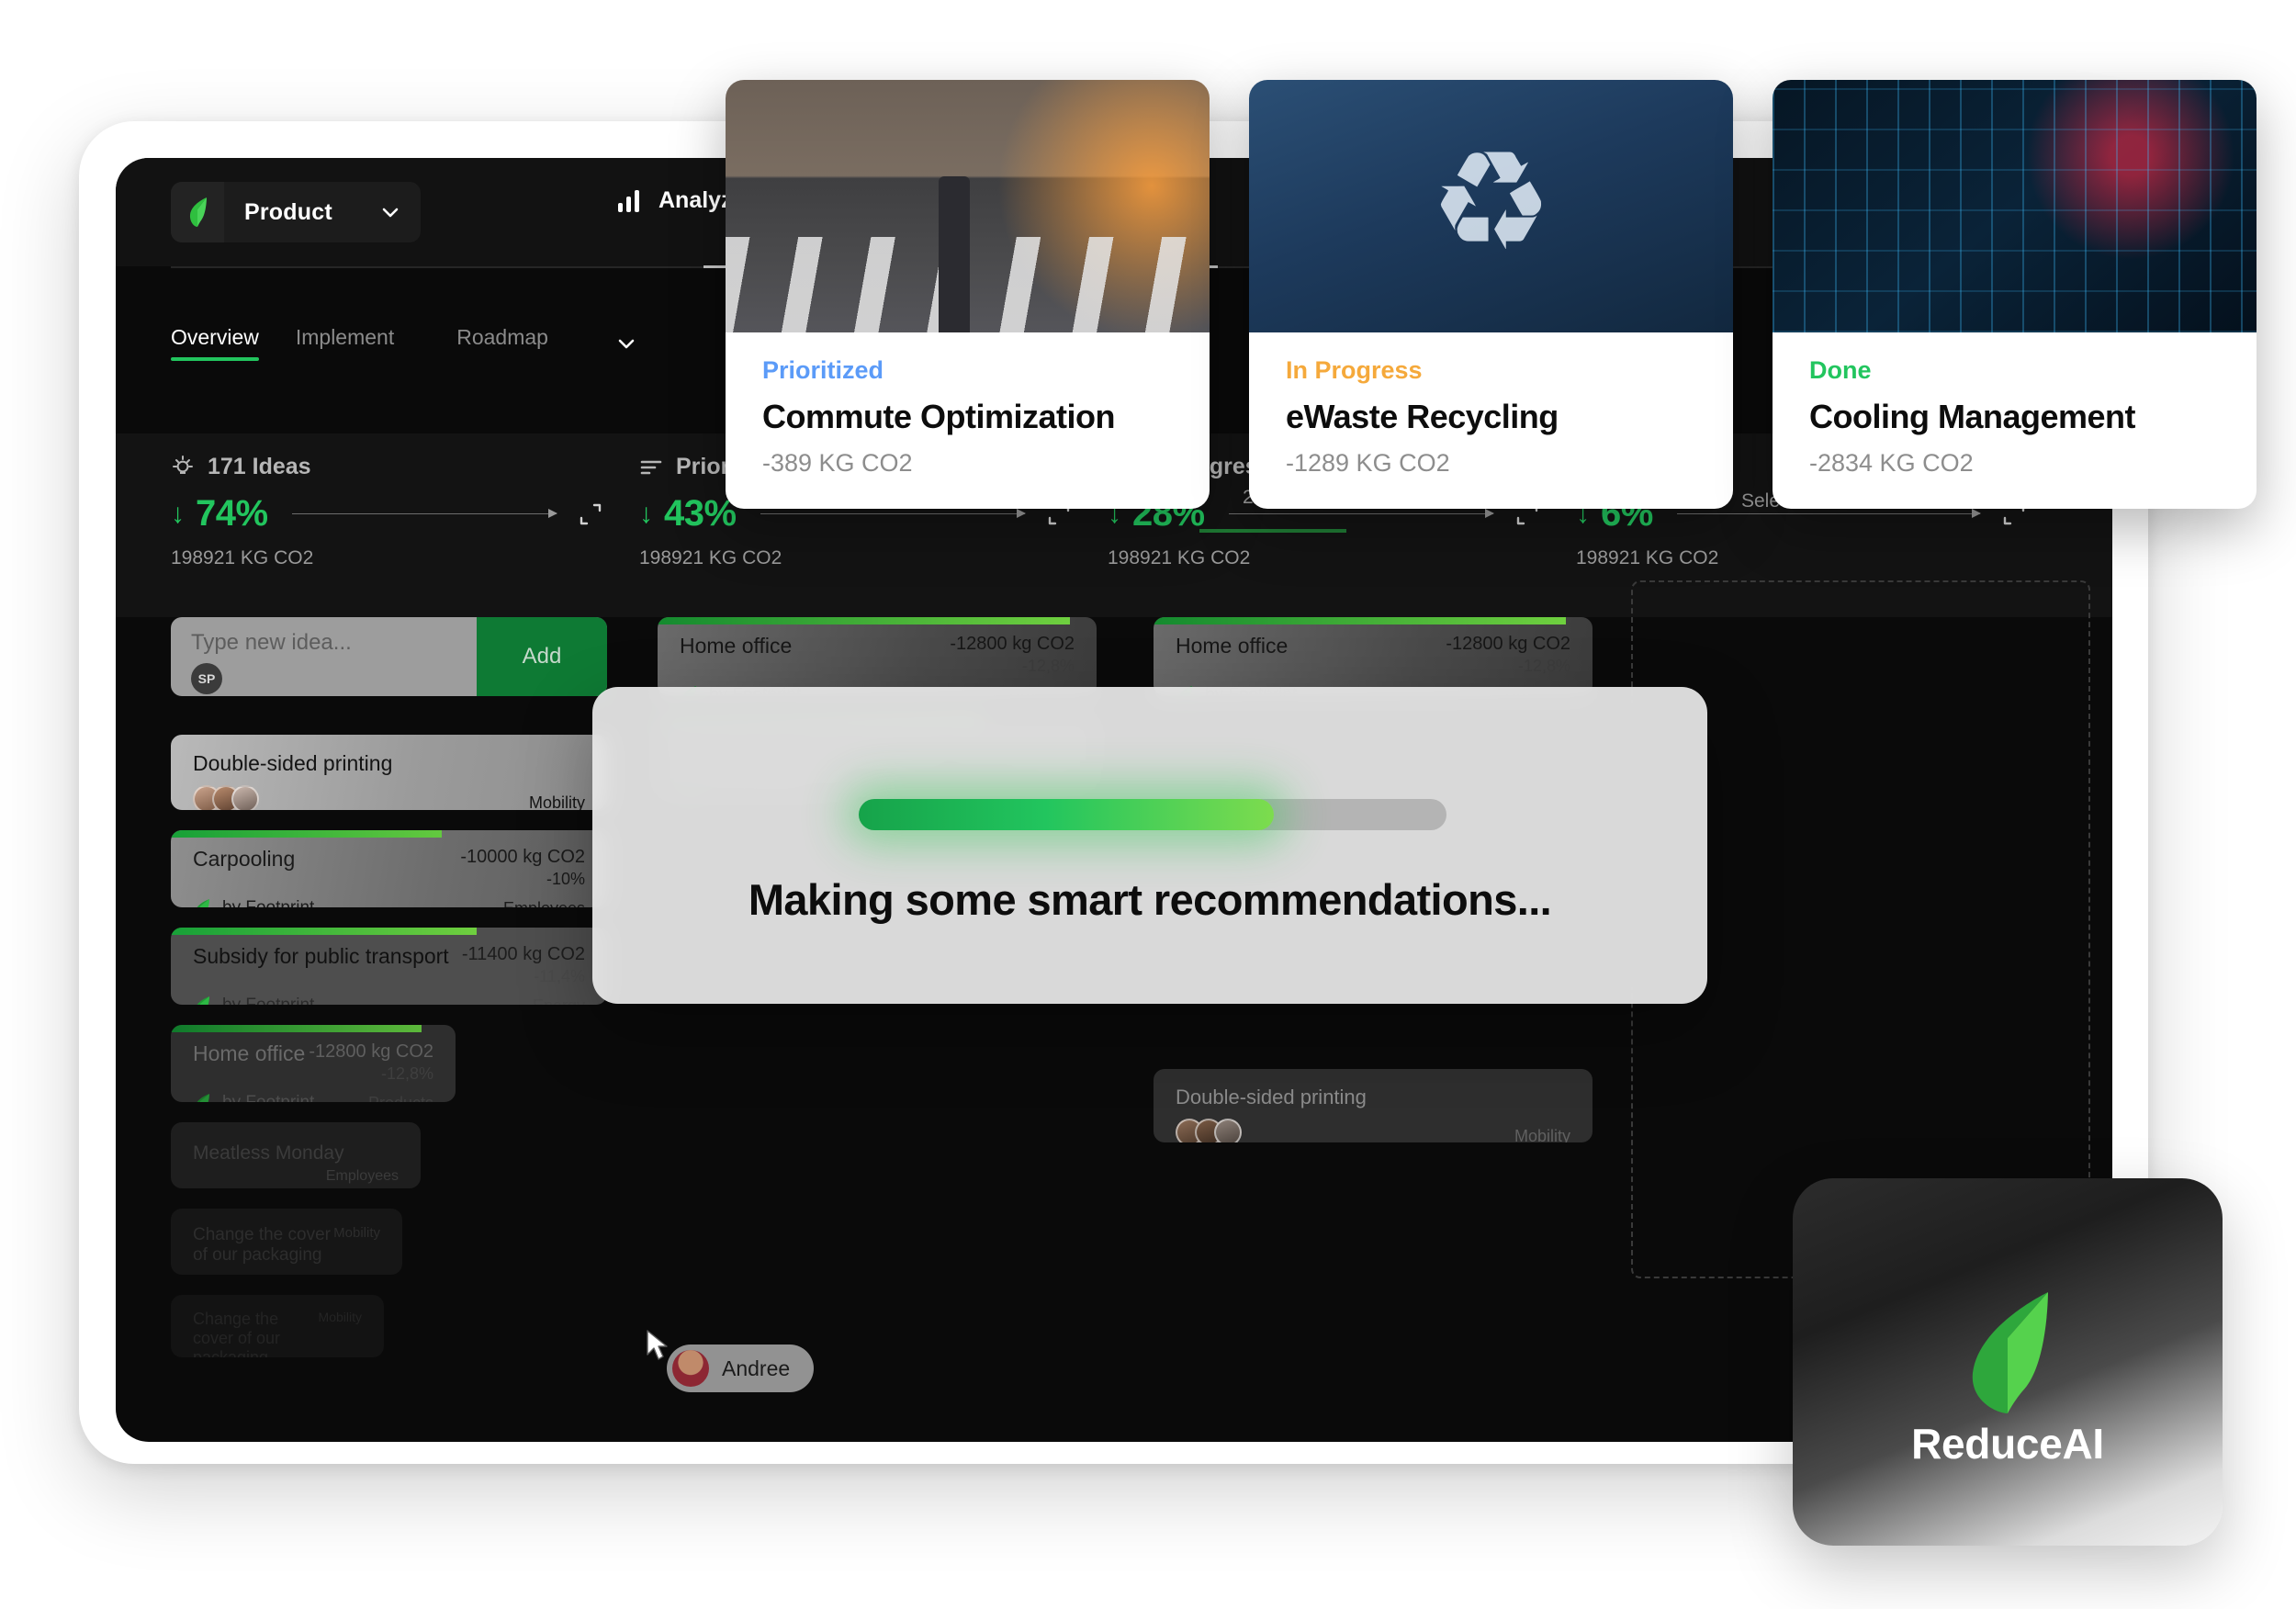 This screenshot has width=2296, height=1609. I want to click on recycling-bin-photo, so click(1491, 206).